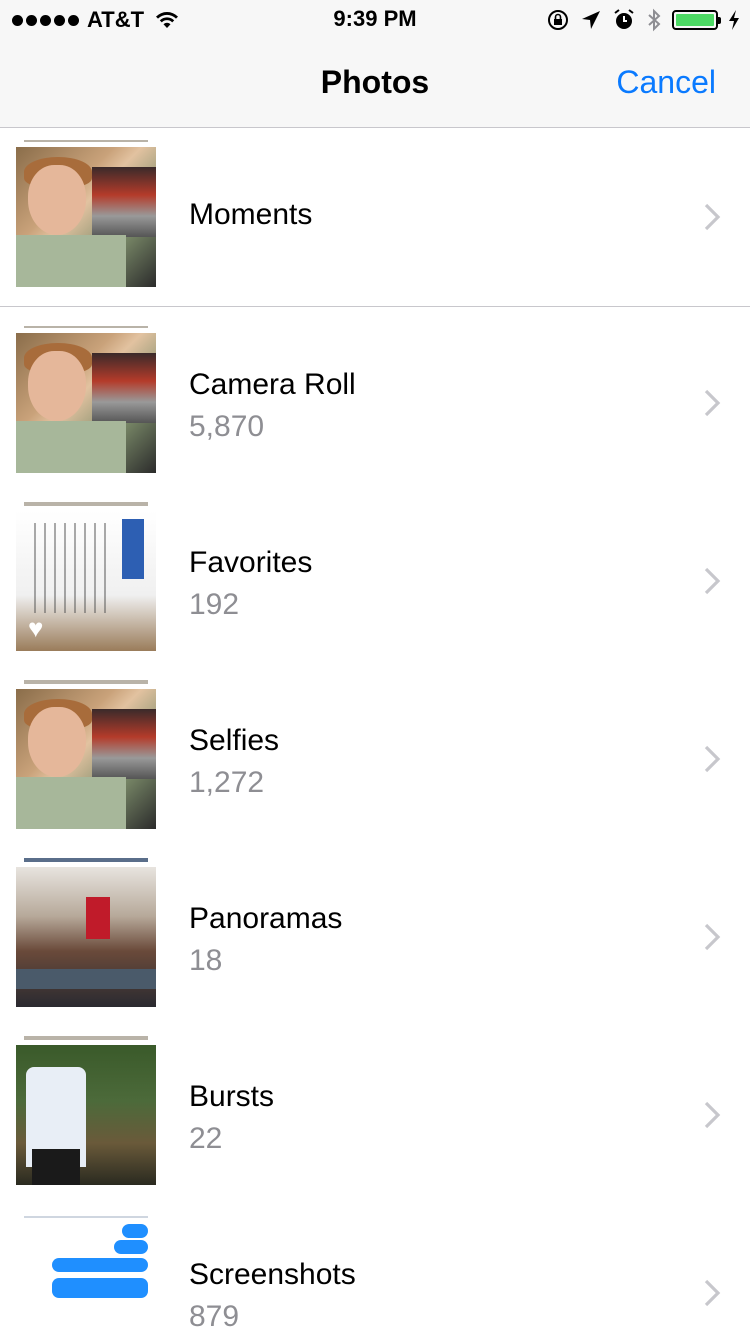  What do you see at coordinates (227, 426) in the screenshot?
I see `album-count: 5,870` at bounding box center [227, 426].